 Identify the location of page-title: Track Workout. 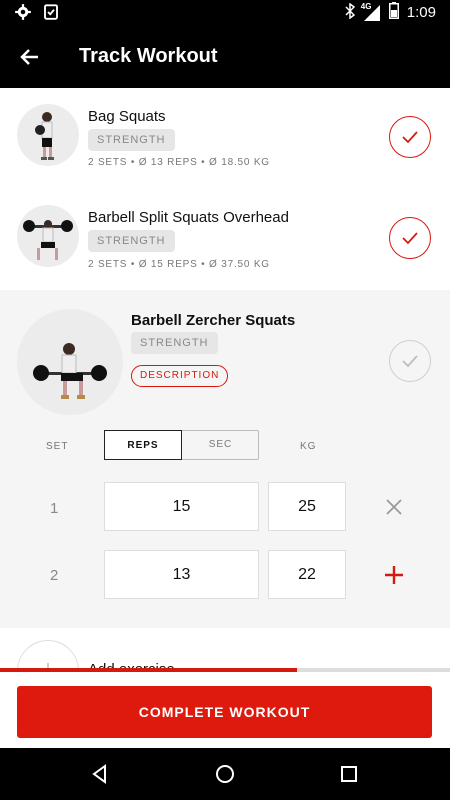
(148, 56).